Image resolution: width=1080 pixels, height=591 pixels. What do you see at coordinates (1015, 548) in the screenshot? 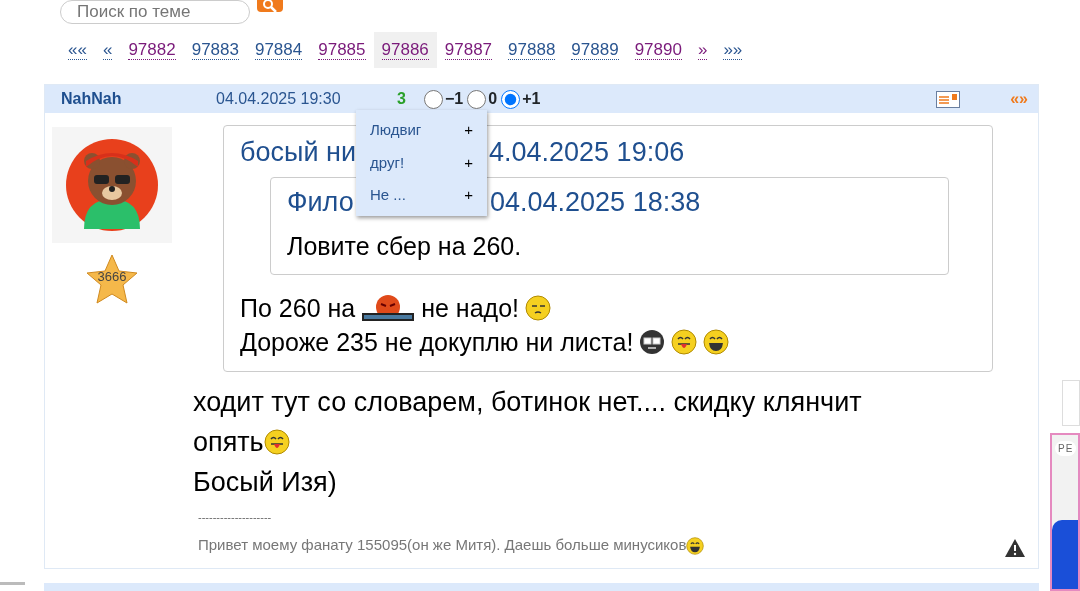
I see `warning-icon` at bounding box center [1015, 548].